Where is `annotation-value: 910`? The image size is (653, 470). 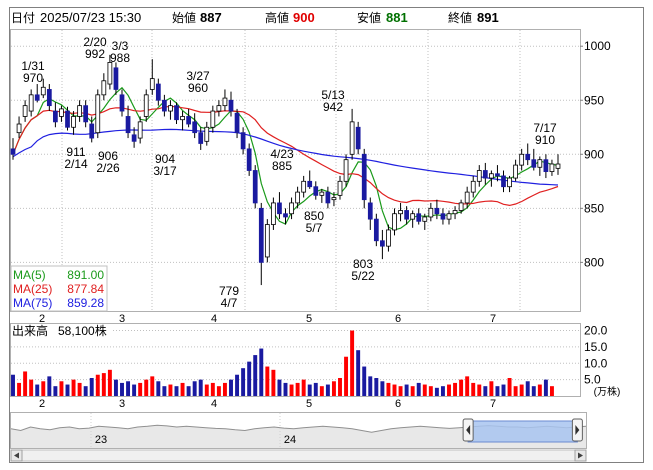
annotation-value: 910 is located at coordinates (545, 140).